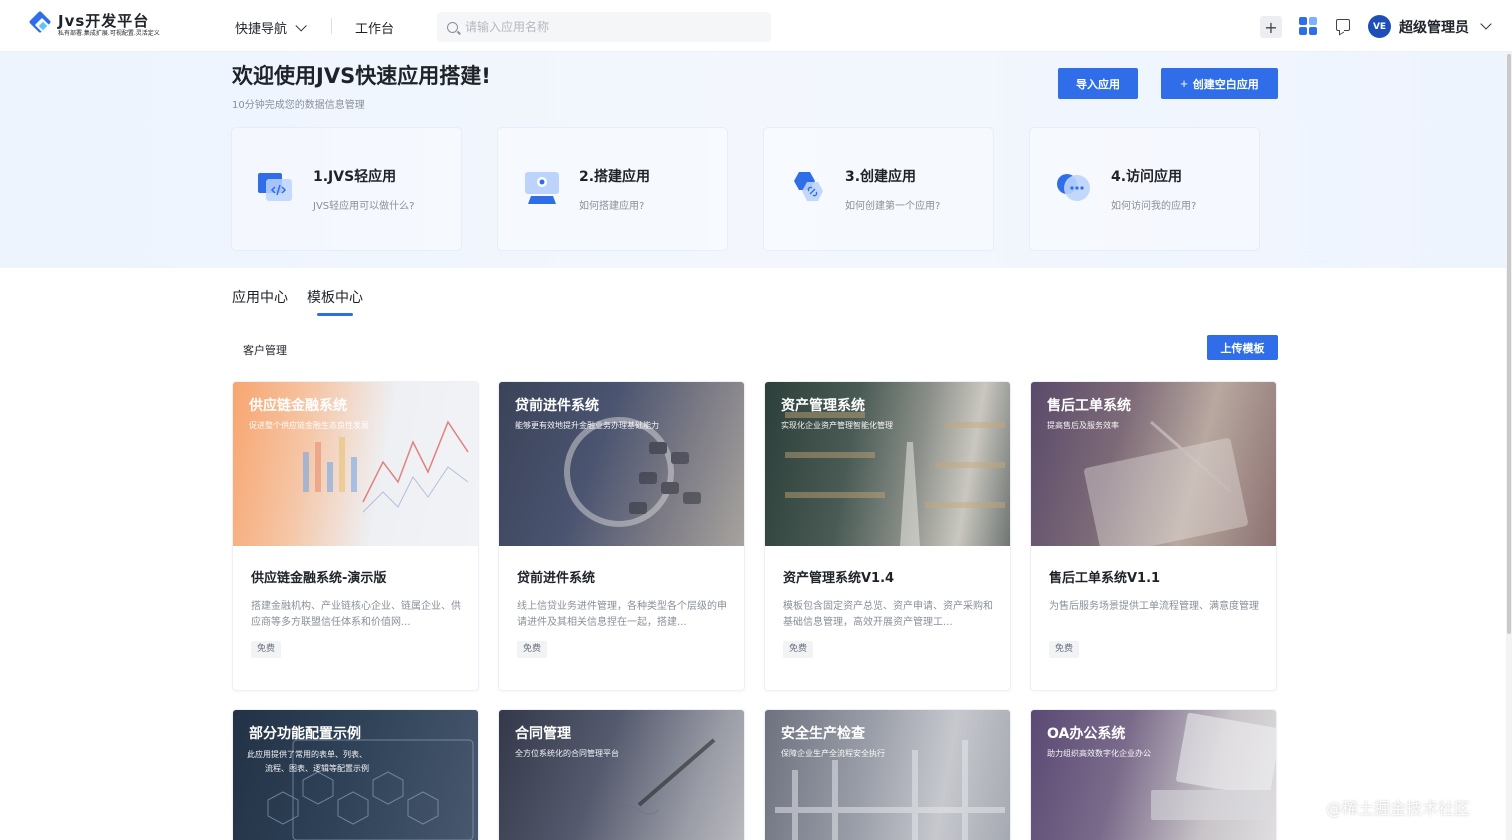 Image resolution: width=1512 pixels, height=840 pixels. I want to click on card-title: 贷前进件系统, so click(556, 578).